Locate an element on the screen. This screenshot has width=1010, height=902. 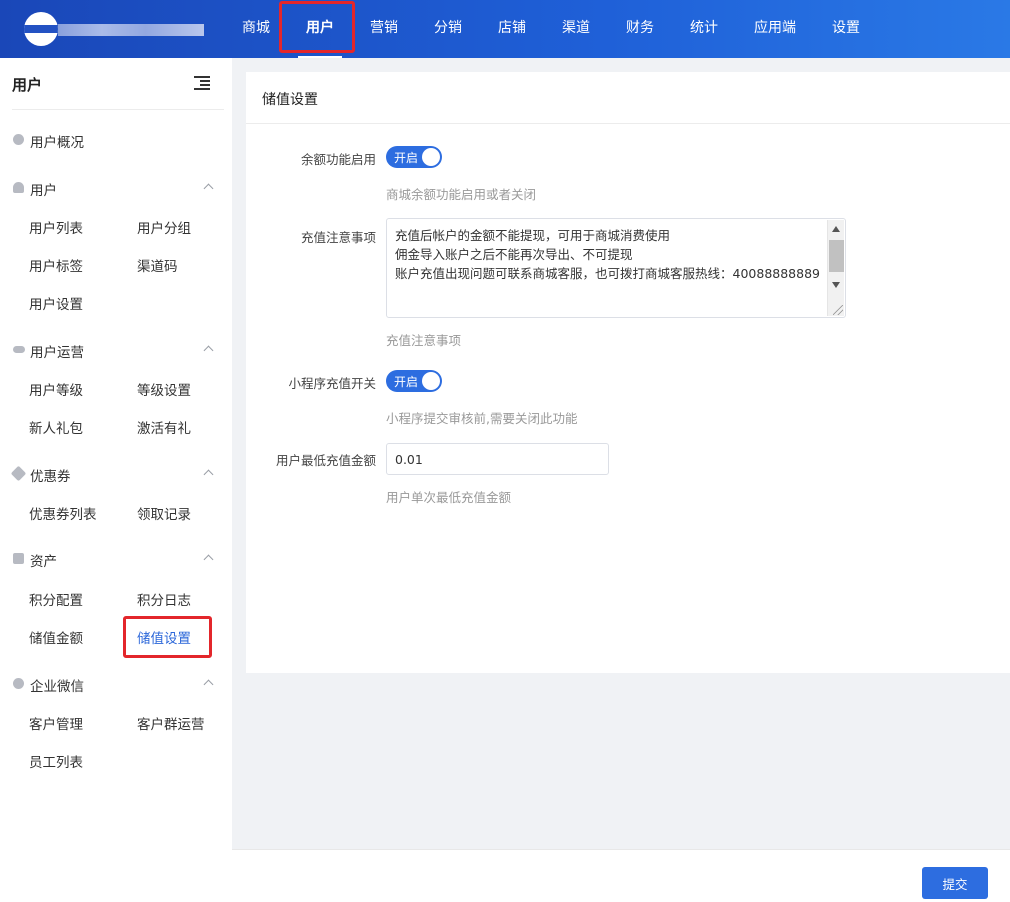
chat-icon is located at coordinates (18, 683).